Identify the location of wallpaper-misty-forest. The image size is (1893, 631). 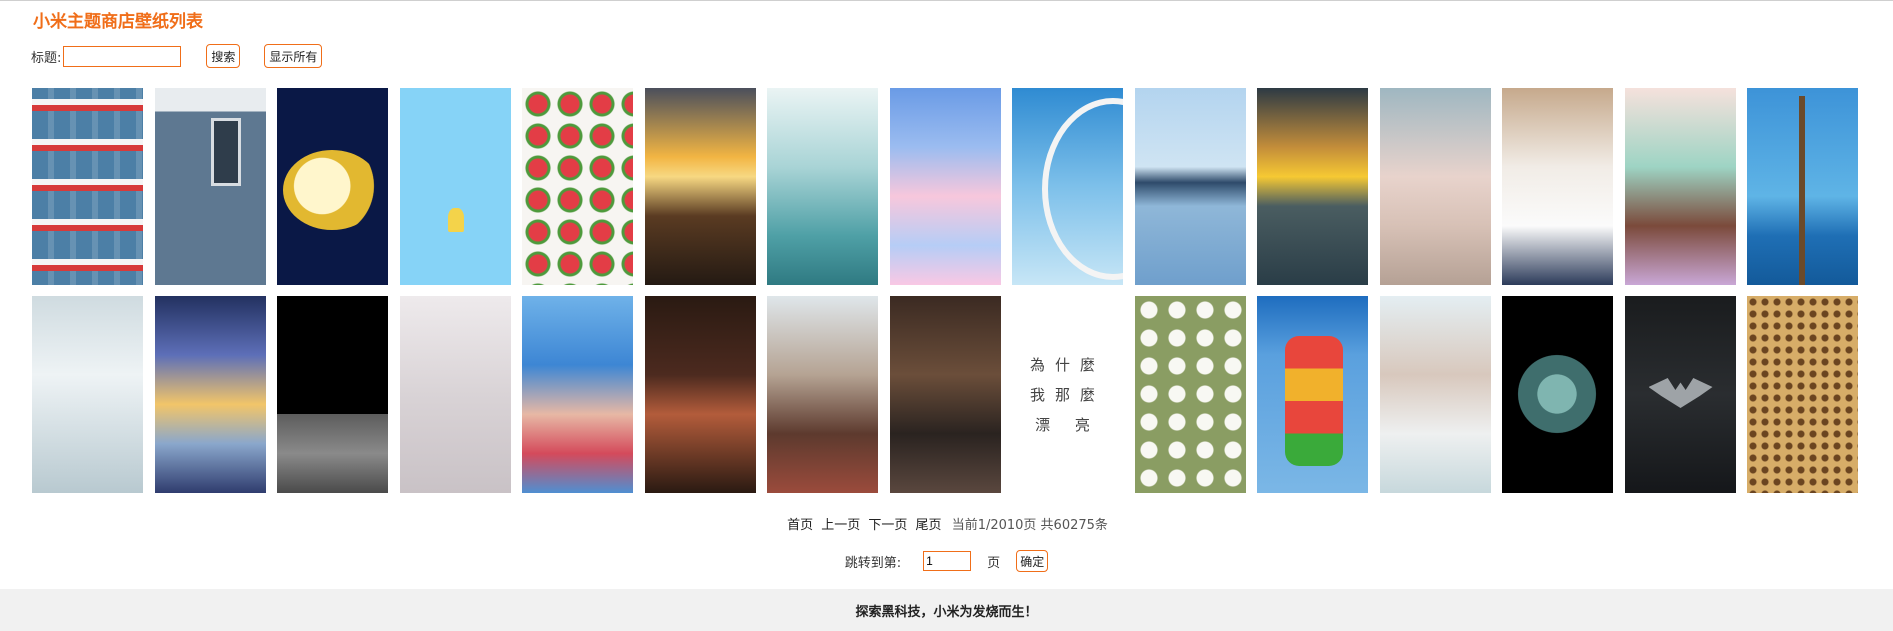
(822, 186).